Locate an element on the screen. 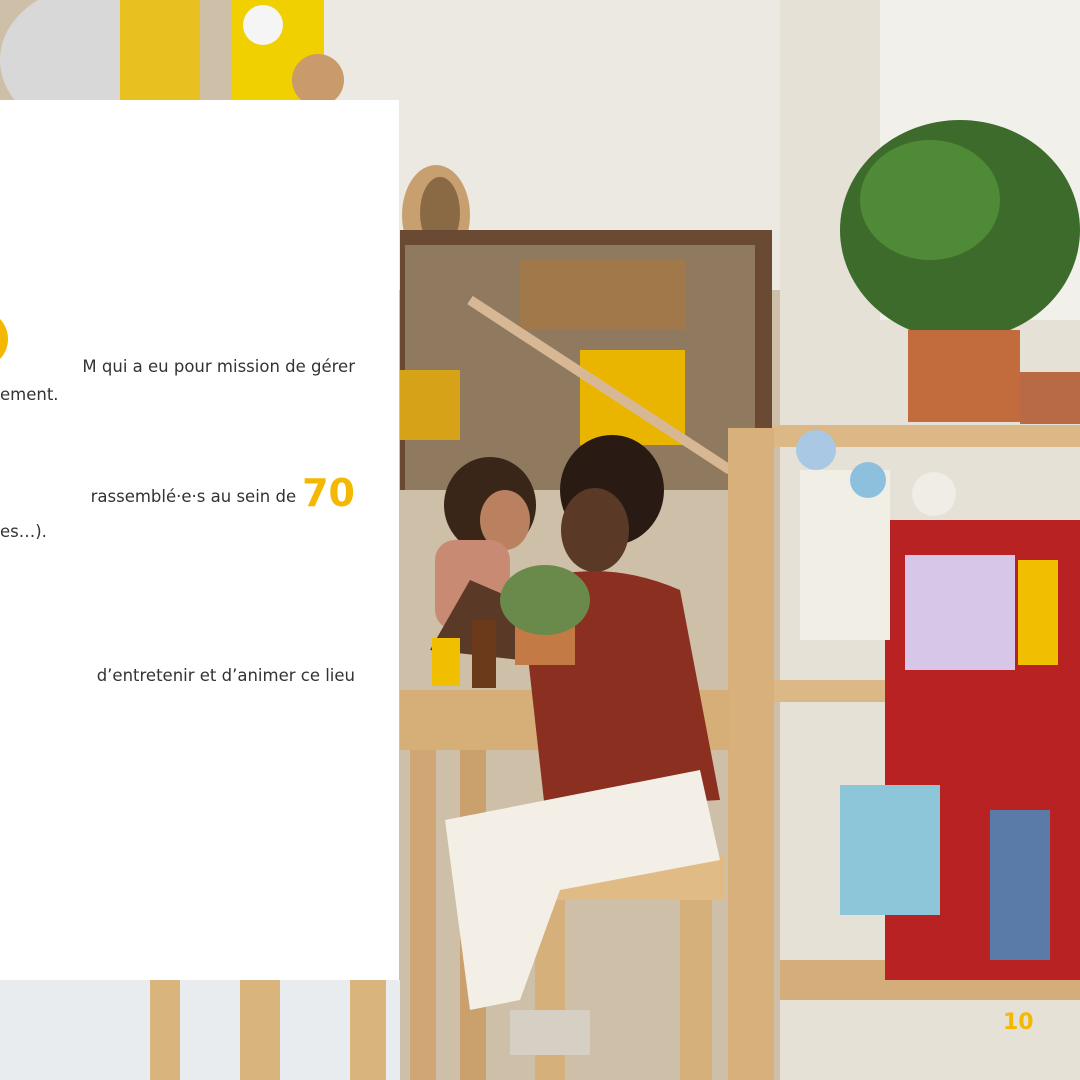  paragraph-1-line-2: ement. is located at coordinates (29, 394).